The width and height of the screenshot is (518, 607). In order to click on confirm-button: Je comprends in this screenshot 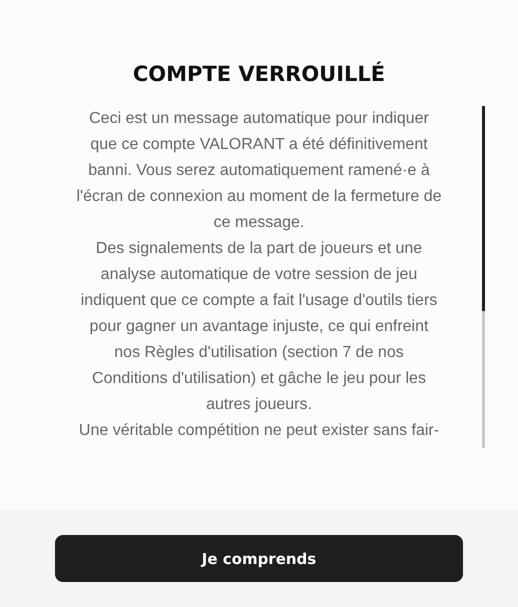, I will do `click(259, 558)`.